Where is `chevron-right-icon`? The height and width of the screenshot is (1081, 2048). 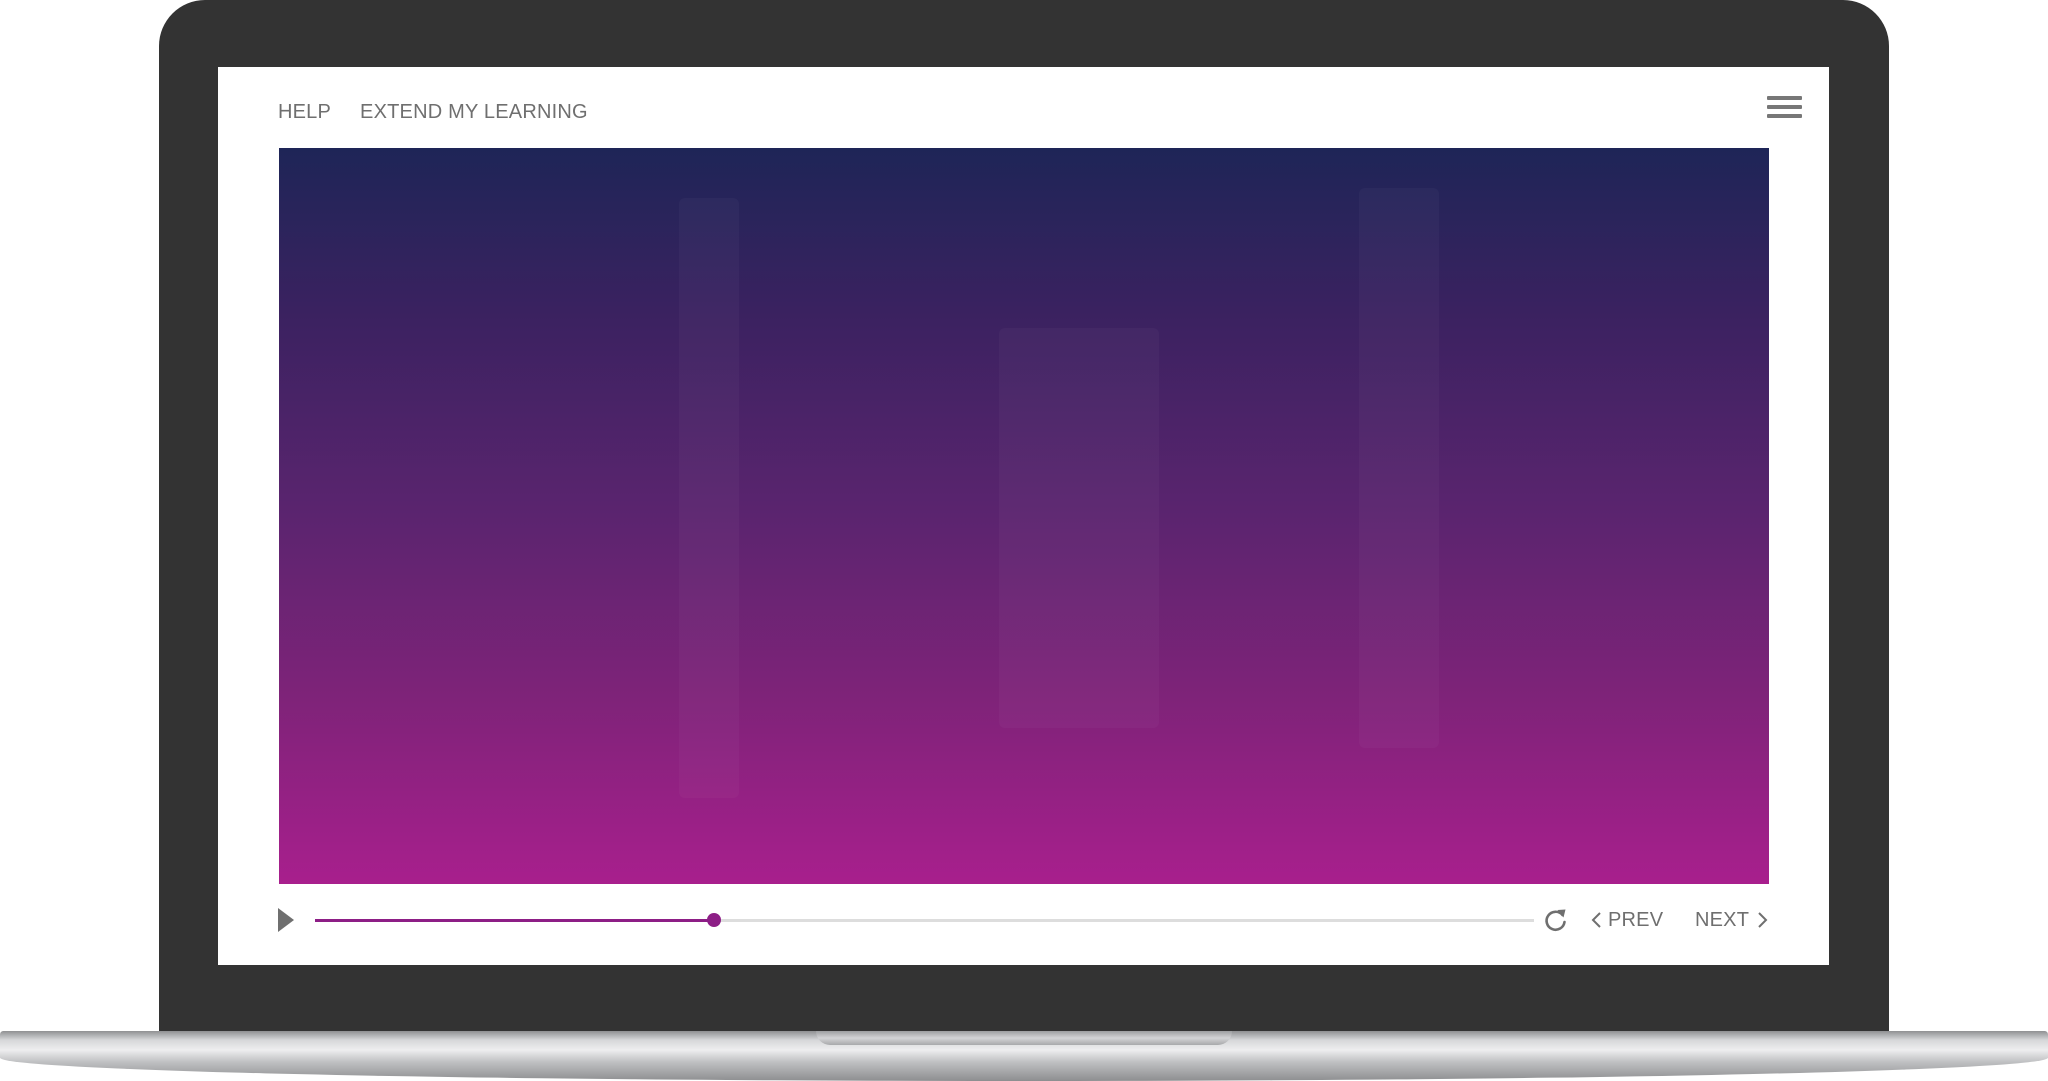
chevron-right-icon is located at coordinates (1763, 920).